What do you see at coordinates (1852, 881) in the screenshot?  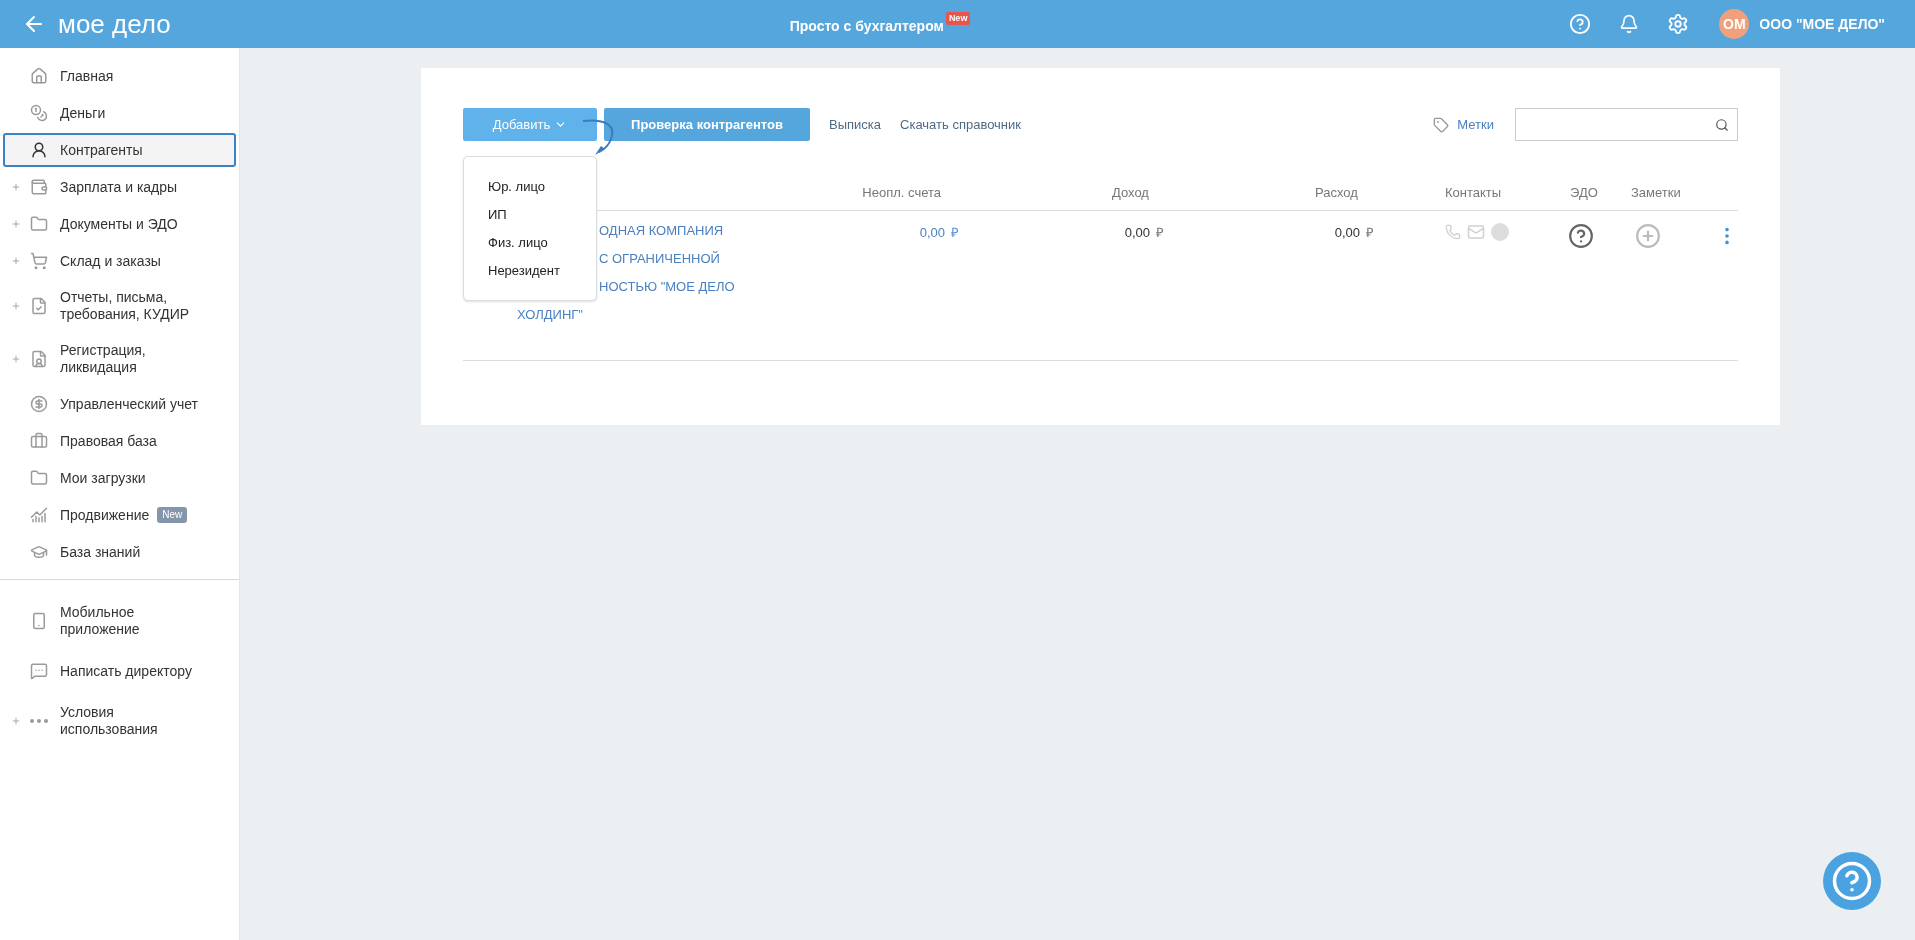 I see `help-button` at bounding box center [1852, 881].